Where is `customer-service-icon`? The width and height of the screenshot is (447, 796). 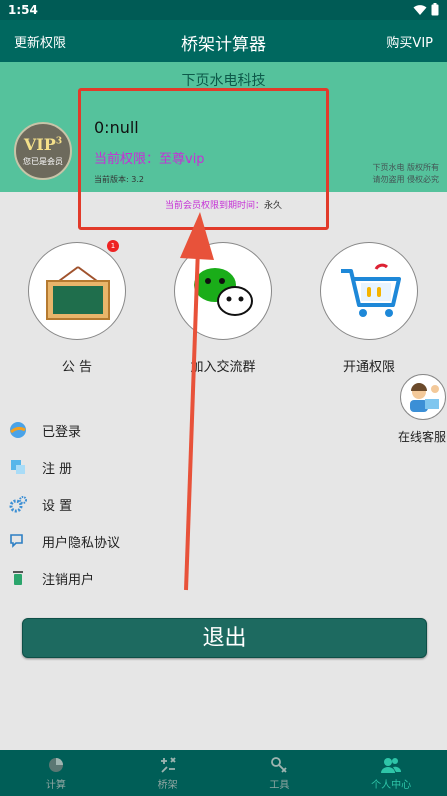
customer-service-icon is located at coordinates (424, 397).